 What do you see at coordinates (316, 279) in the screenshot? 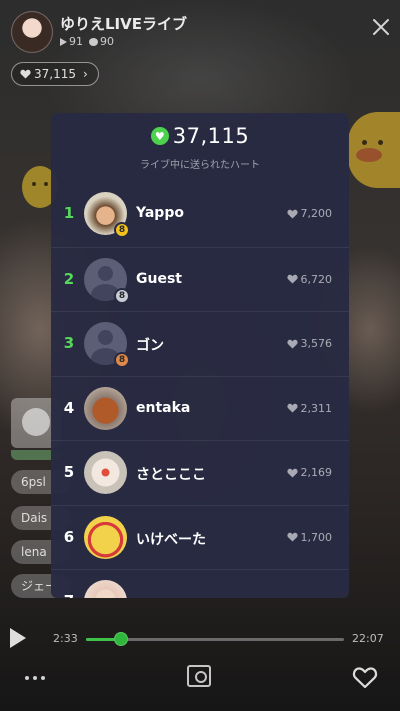
I see `heart-count-value: 6,720` at bounding box center [316, 279].